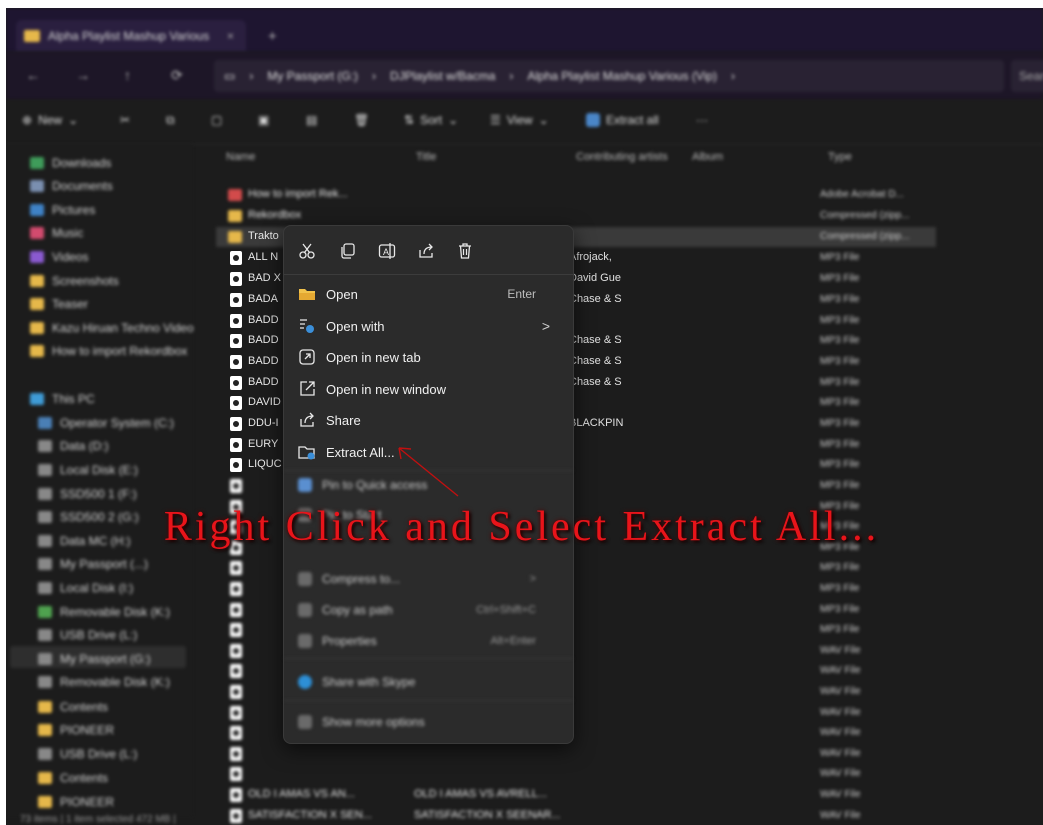 This screenshot has width=1043, height=825. I want to click on column-album: Album, so click(707, 157).